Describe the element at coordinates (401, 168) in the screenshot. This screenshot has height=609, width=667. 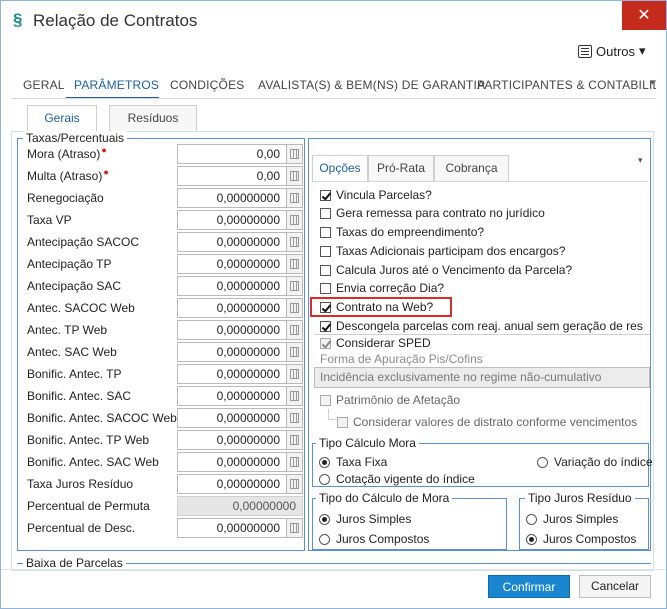
I see `tab-pro-rata: Pró-Rata` at that location.